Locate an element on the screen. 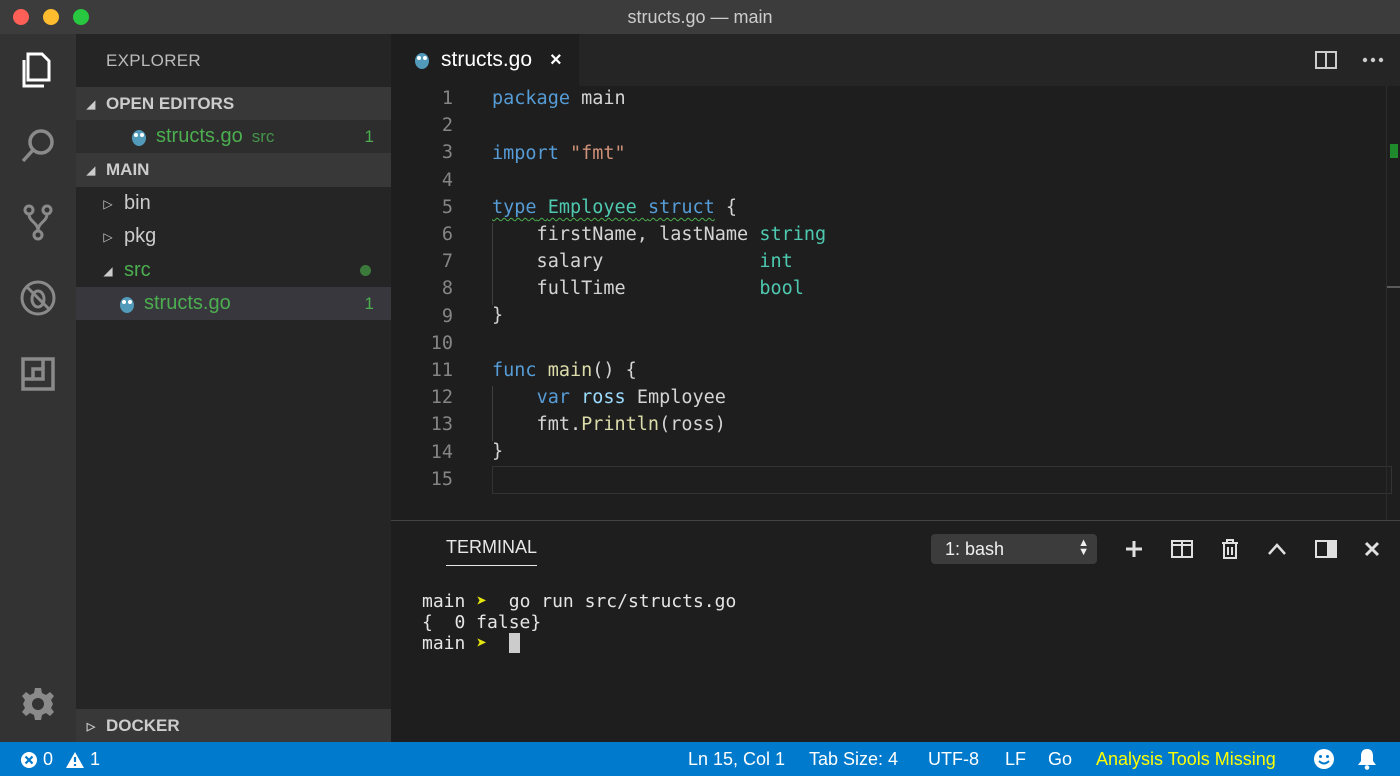  tab-label: structs.go is located at coordinates (487, 59).